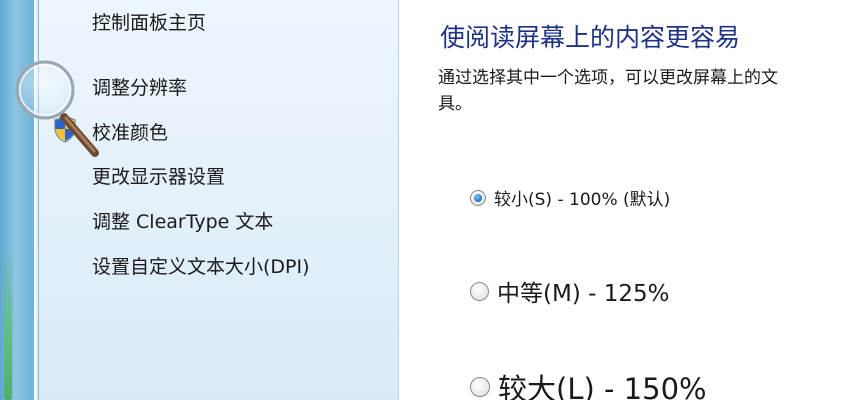 The width and height of the screenshot is (858, 400). Describe the element at coordinates (182, 220) in the screenshot. I see `sidebar-item-adjust-cleartype: 调整 ClearType 文本` at that location.